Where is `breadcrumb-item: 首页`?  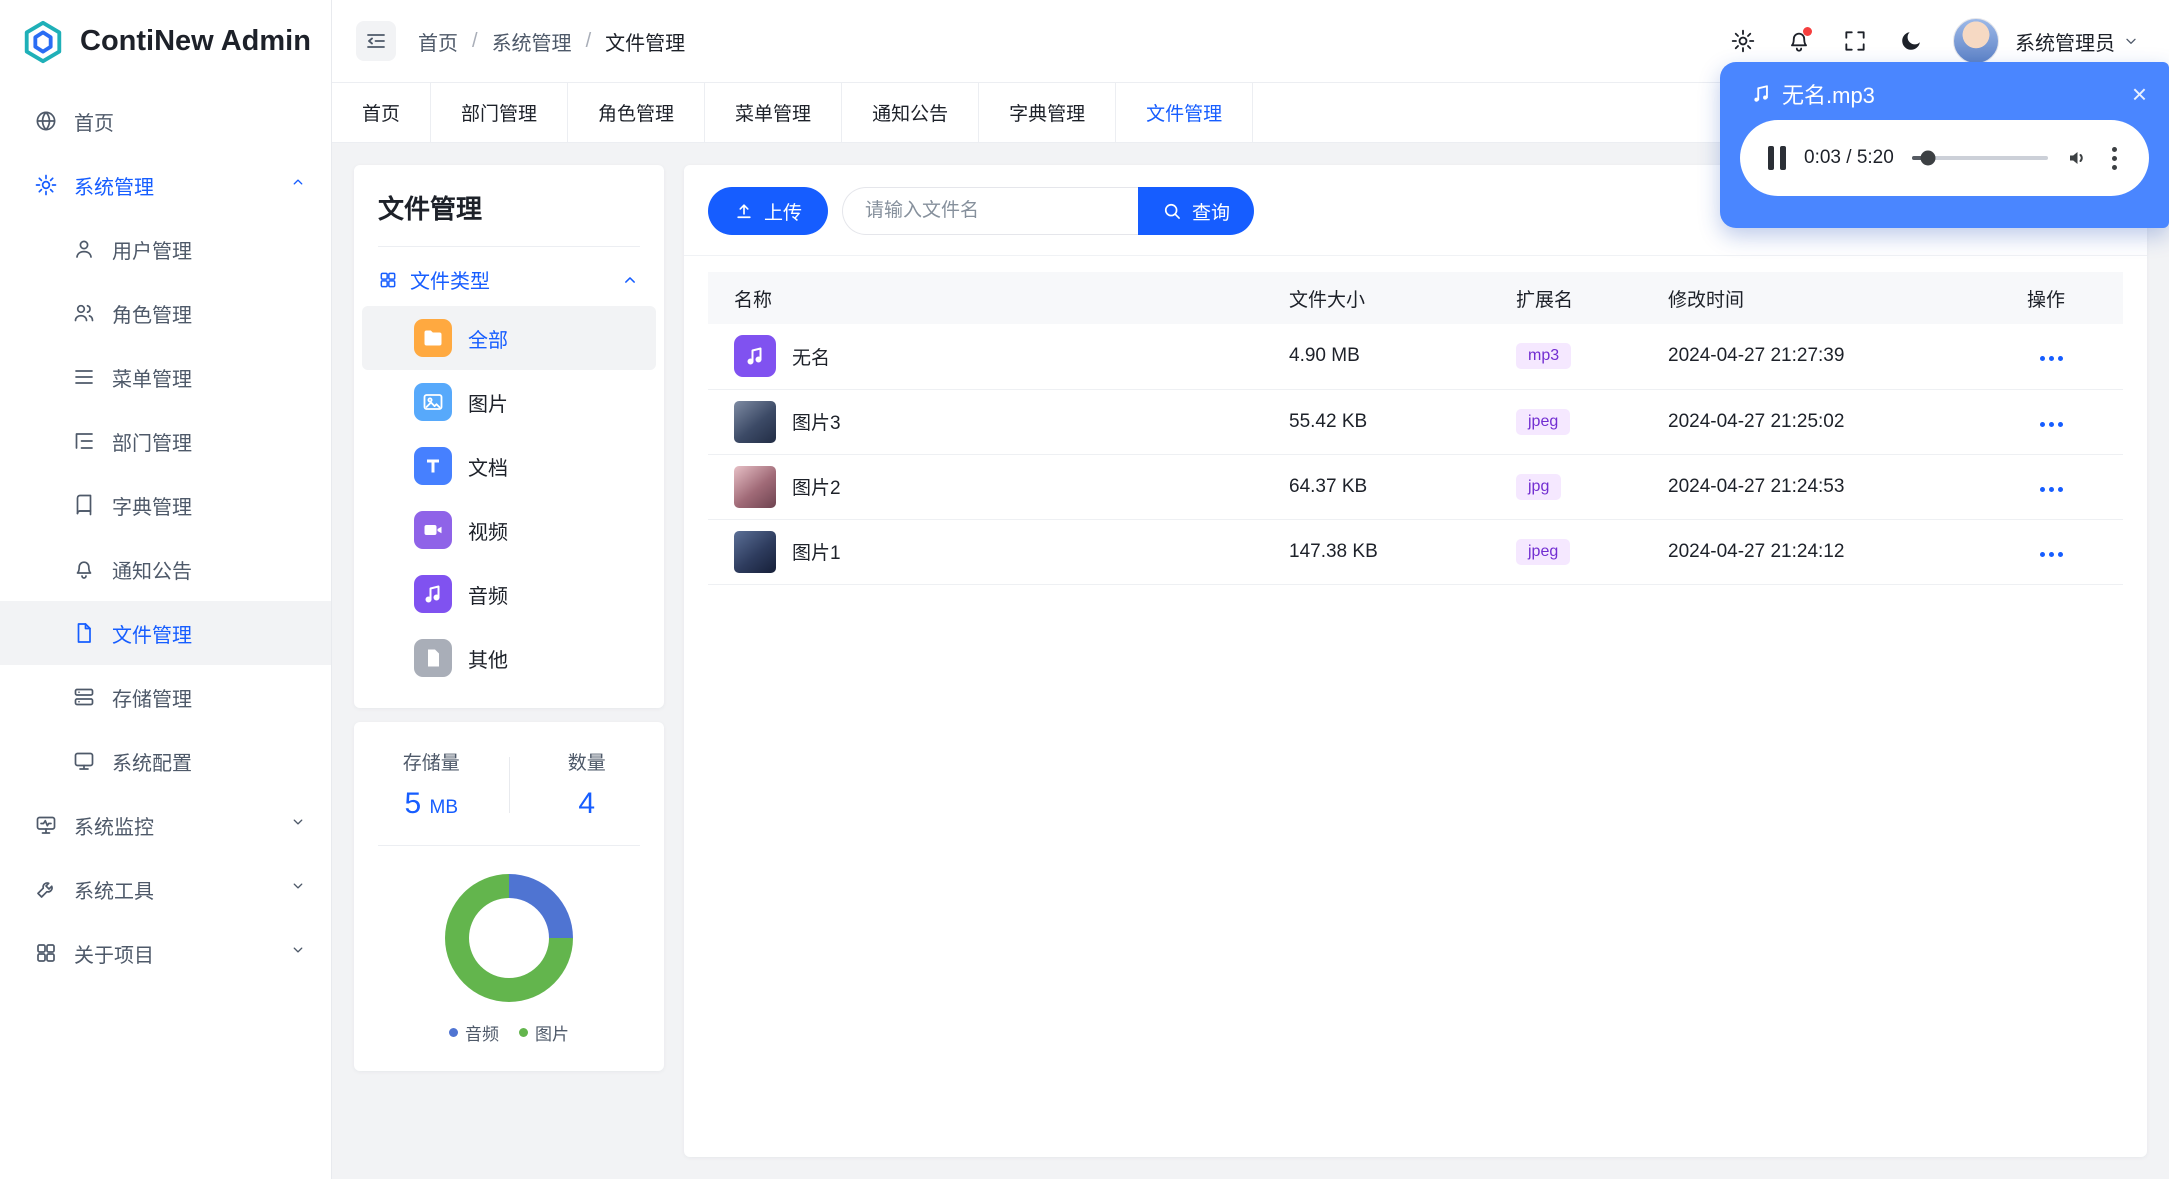
breadcrumb-item: 首页 is located at coordinates (438, 41).